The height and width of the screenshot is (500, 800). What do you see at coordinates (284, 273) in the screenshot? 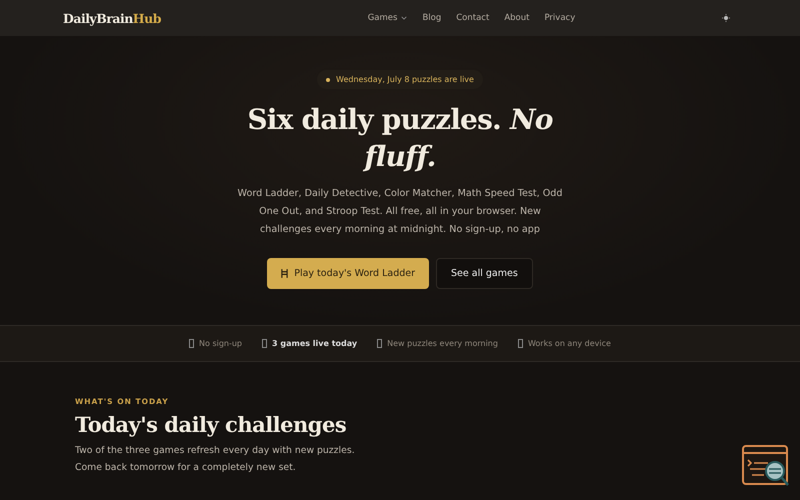
I see `ladder-icon` at bounding box center [284, 273].